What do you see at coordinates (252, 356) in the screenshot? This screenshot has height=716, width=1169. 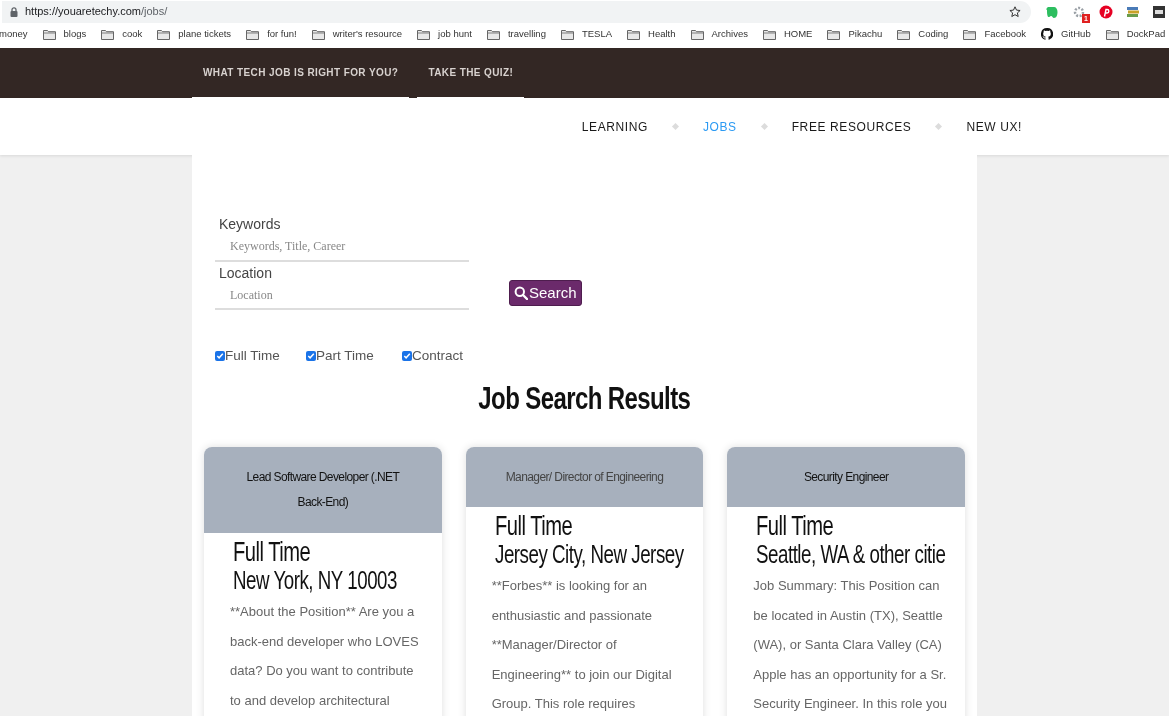 I see `checkbox-label: Full Time` at bounding box center [252, 356].